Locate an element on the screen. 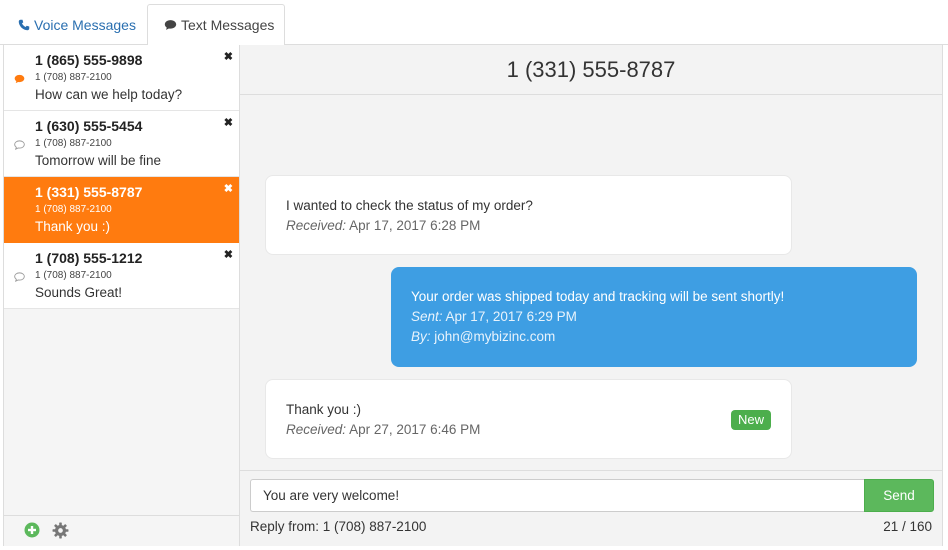  gear-icon is located at coordinates (60, 530).